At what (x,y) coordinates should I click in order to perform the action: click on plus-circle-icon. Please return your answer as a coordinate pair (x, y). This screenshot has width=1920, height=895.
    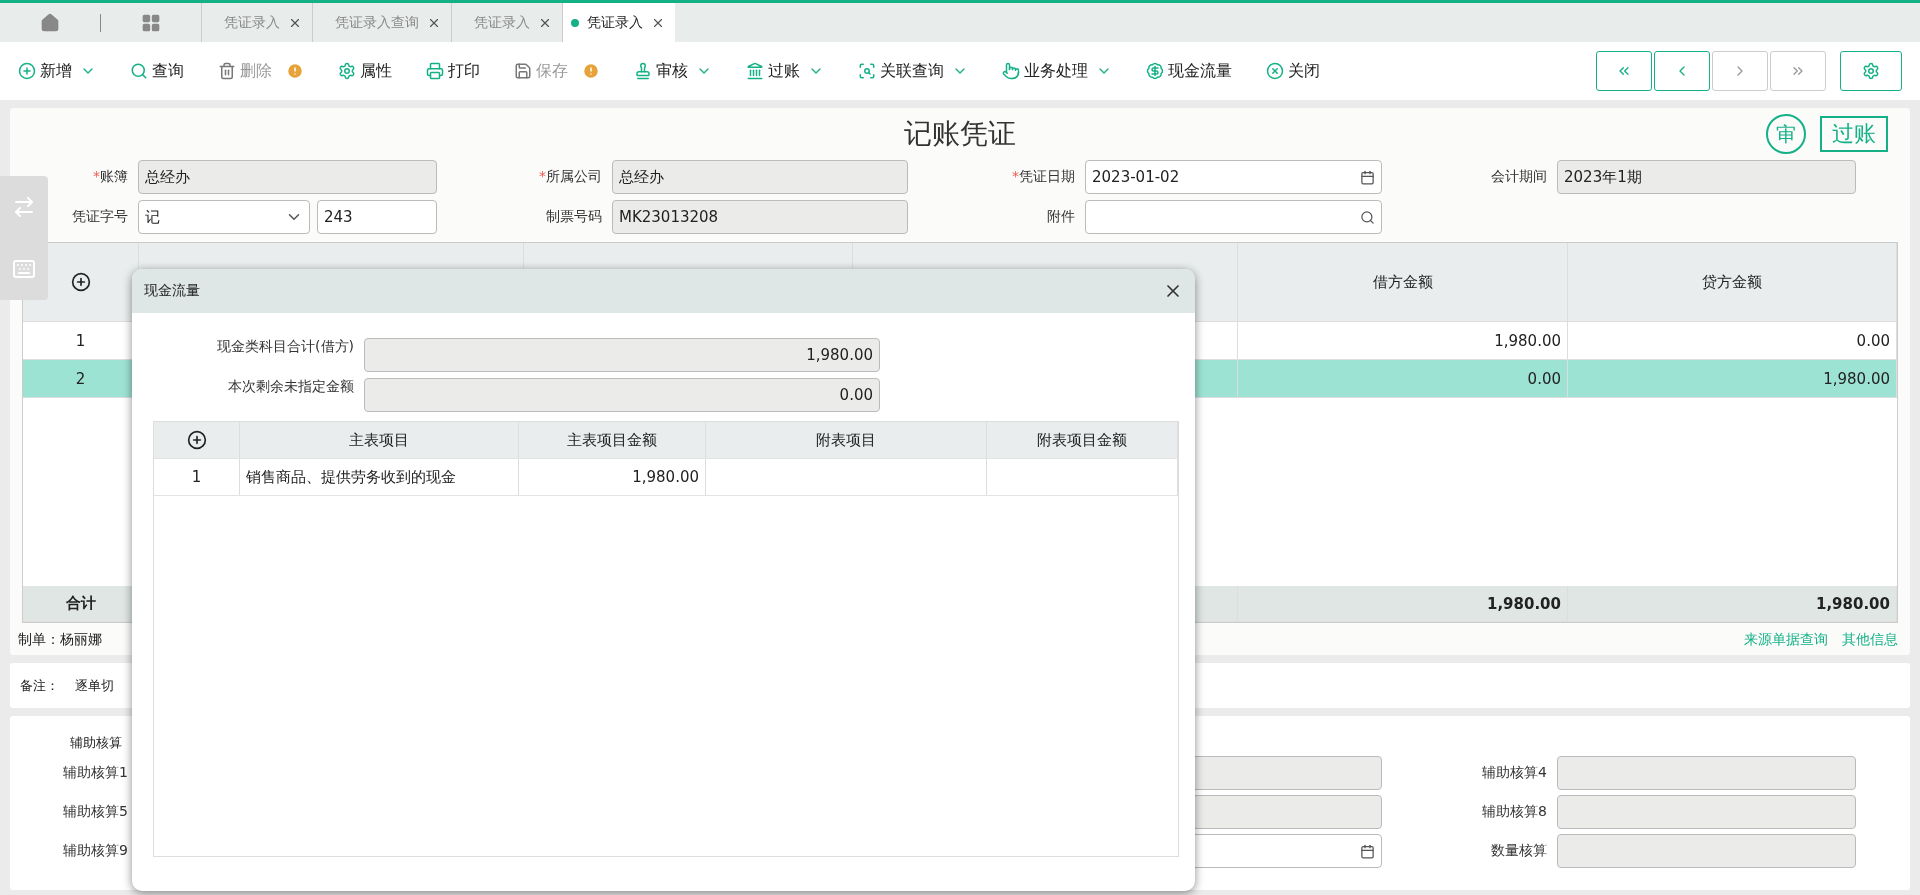
    Looking at the image, I should click on (27, 71).